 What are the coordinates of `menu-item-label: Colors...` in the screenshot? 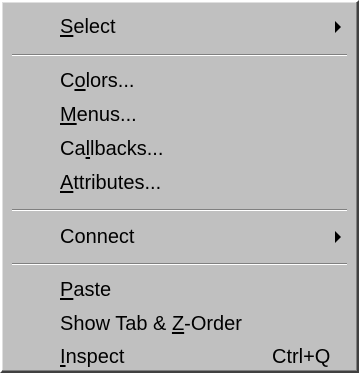 It's located at (97, 81).